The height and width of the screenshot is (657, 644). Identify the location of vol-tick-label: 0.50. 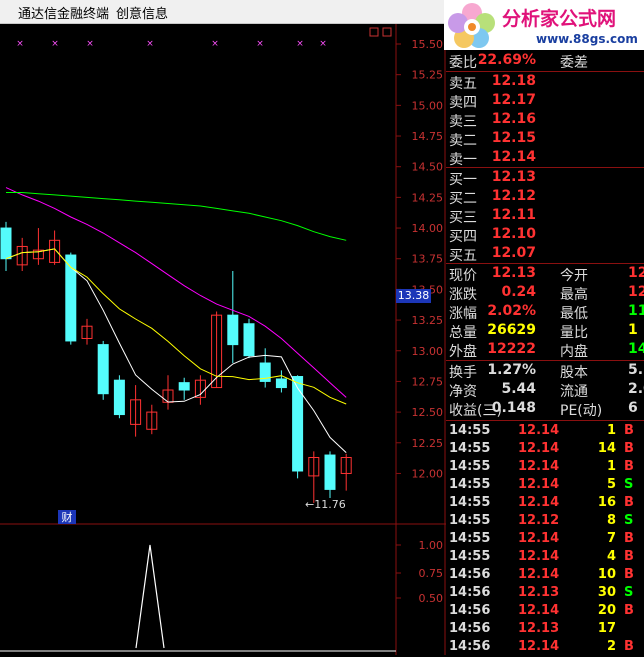
(431, 598).